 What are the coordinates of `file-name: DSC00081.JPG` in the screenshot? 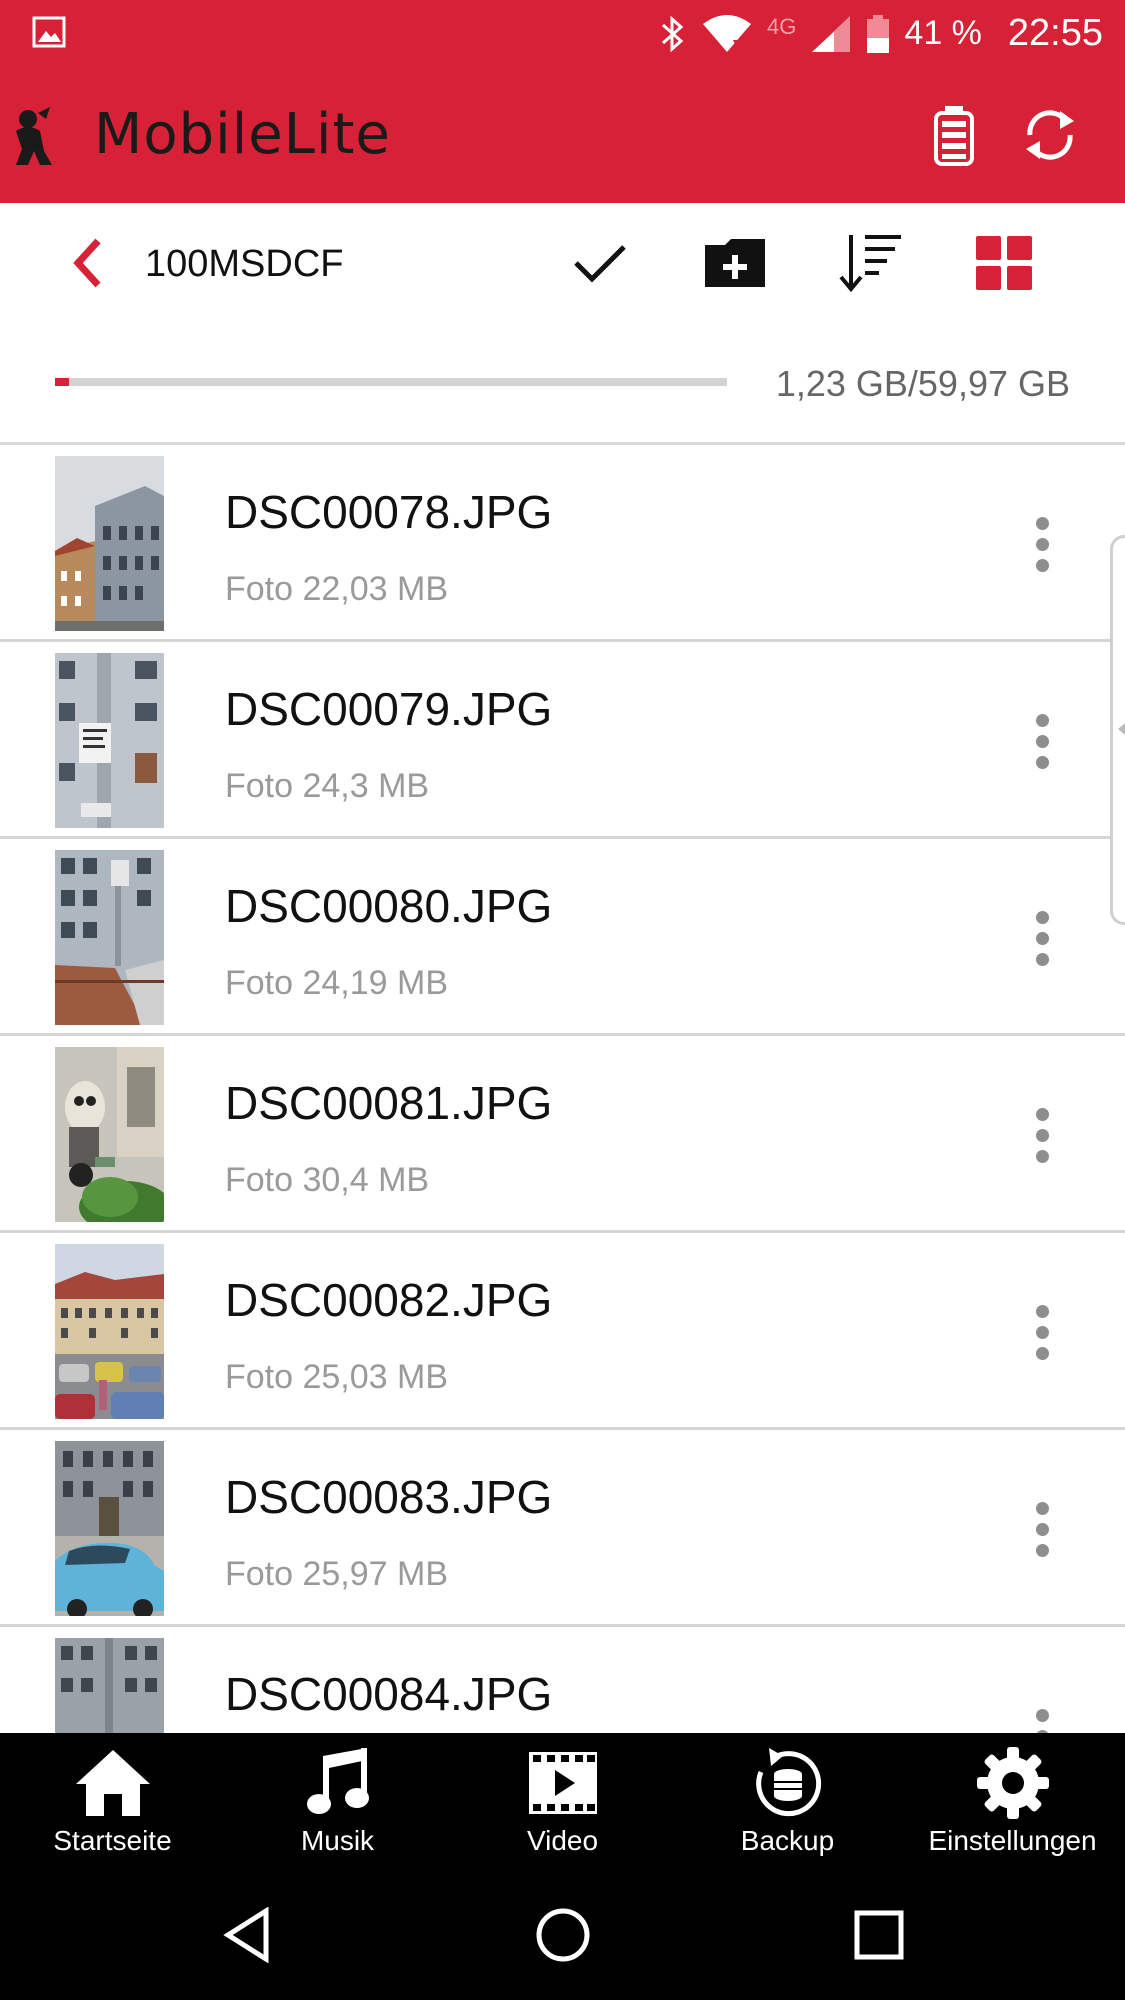 It's located at (389, 1103).